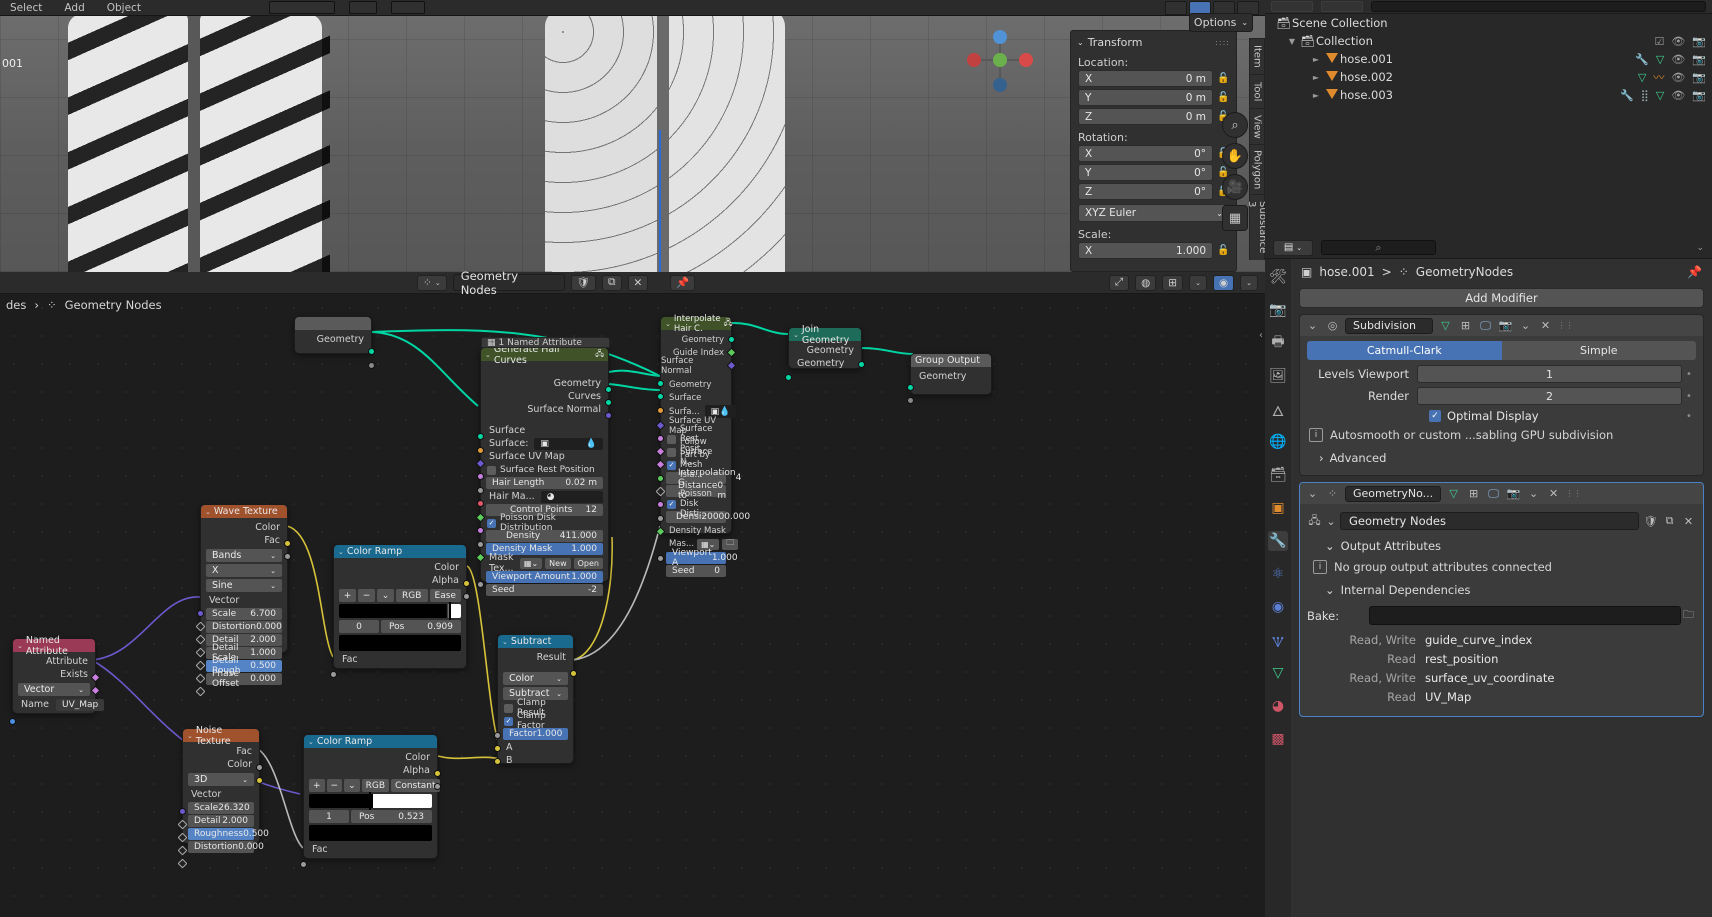  Describe the element at coordinates (1488, 41) in the screenshot. I see `outliner-collection: ▼ 🗃 Collection ☑ 👁 📷` at that location.